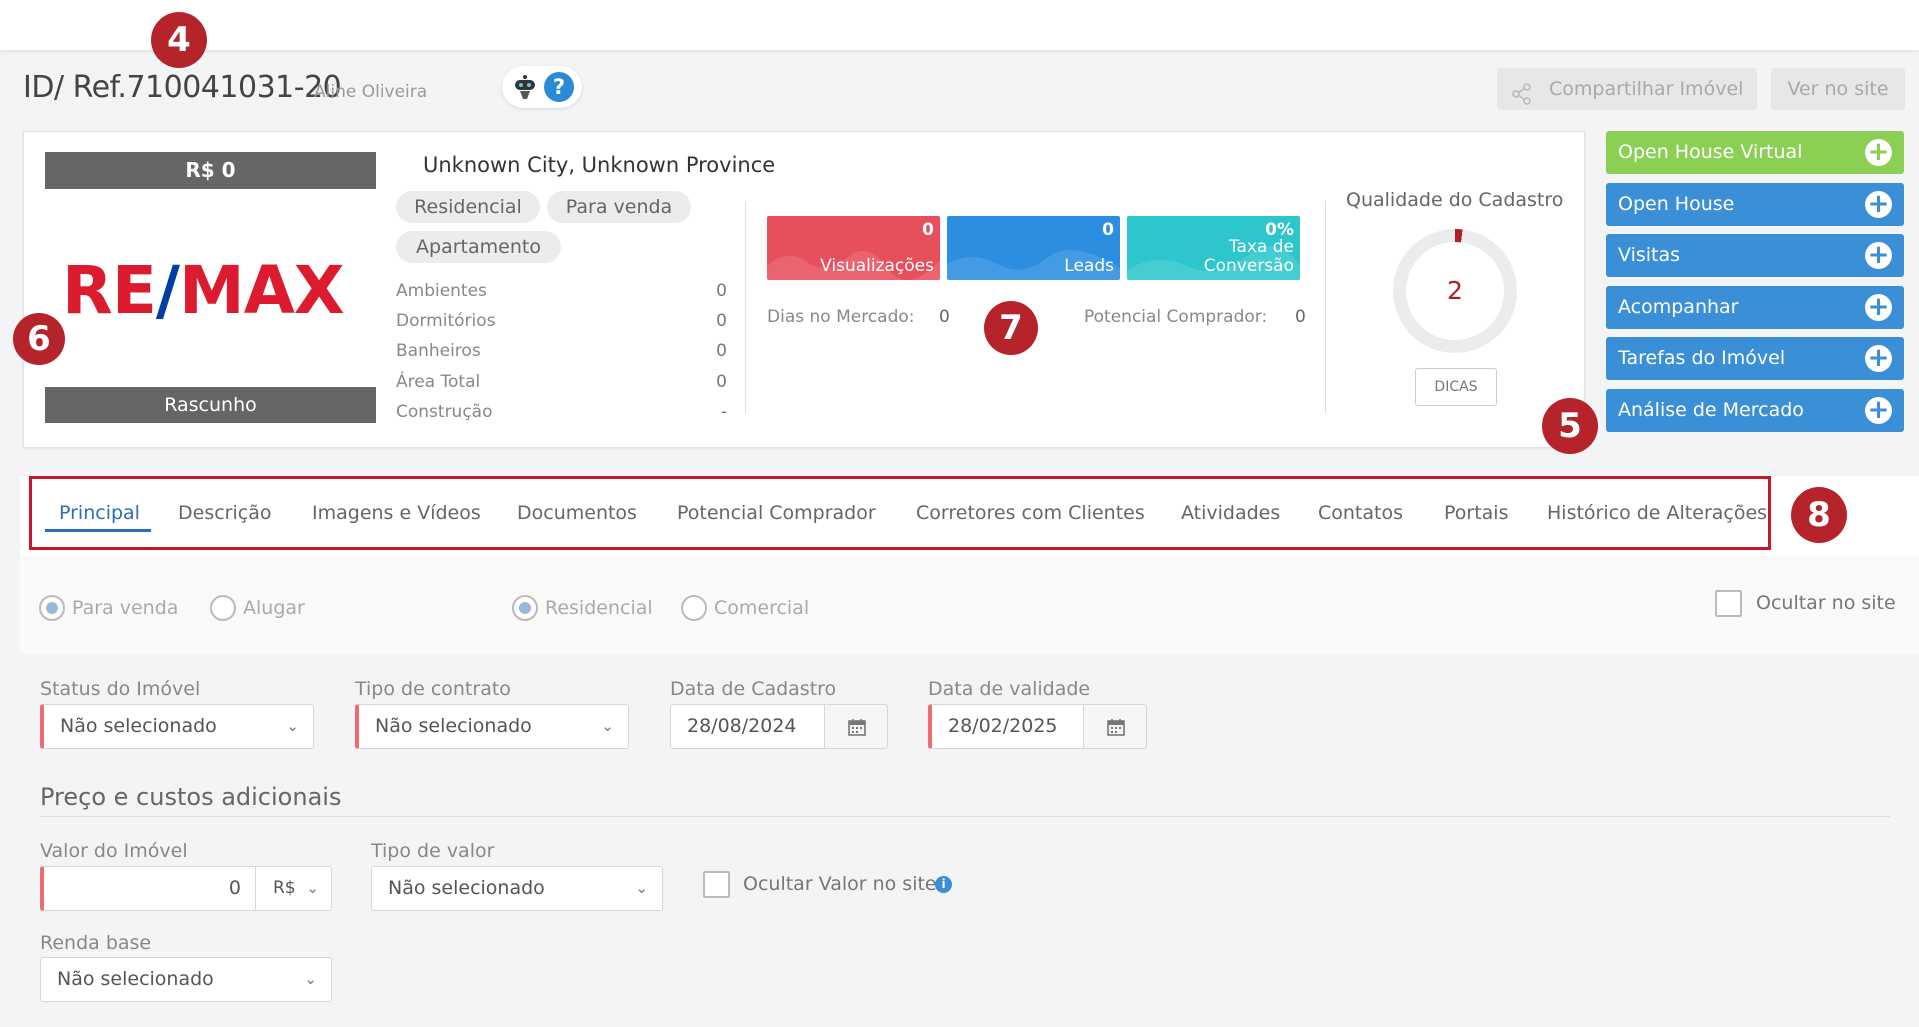 The height and width of the screenshot is (1027, 1919). I want to click on potential-buyer-value: 0, so click(1300, 317).